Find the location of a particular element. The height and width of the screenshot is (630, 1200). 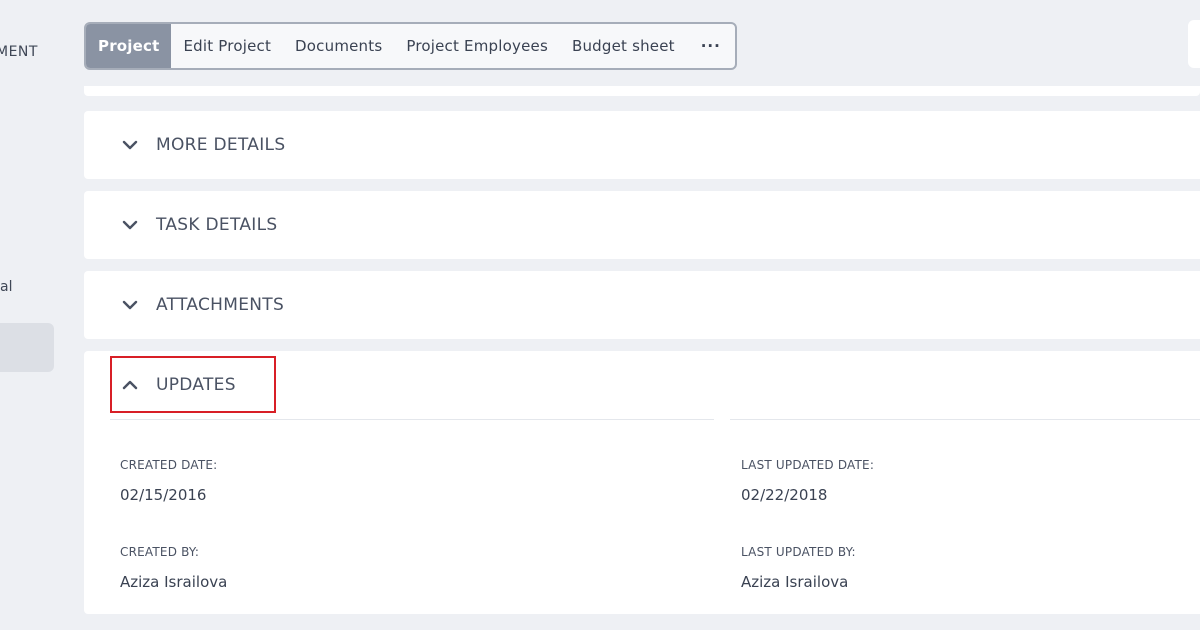

section-title: ATTACHMENTS is located at coordinates (220, 305).